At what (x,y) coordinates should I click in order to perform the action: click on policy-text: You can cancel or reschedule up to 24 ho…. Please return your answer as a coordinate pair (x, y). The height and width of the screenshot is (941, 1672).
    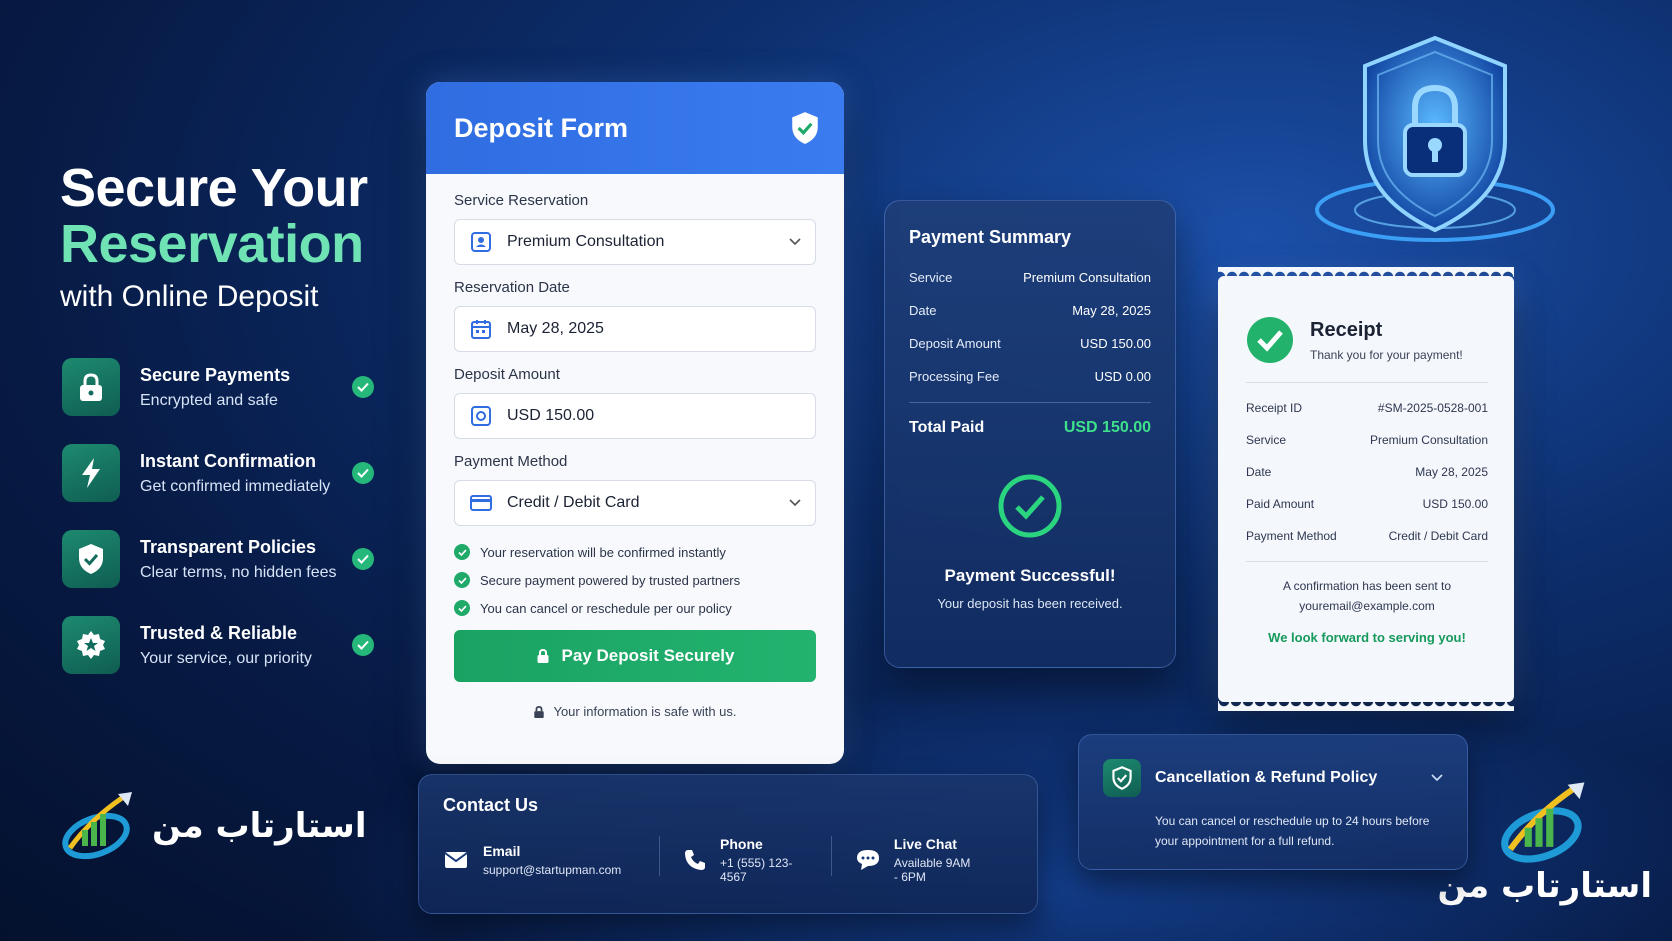
    Looking at the image, I should click on (1299, 831).